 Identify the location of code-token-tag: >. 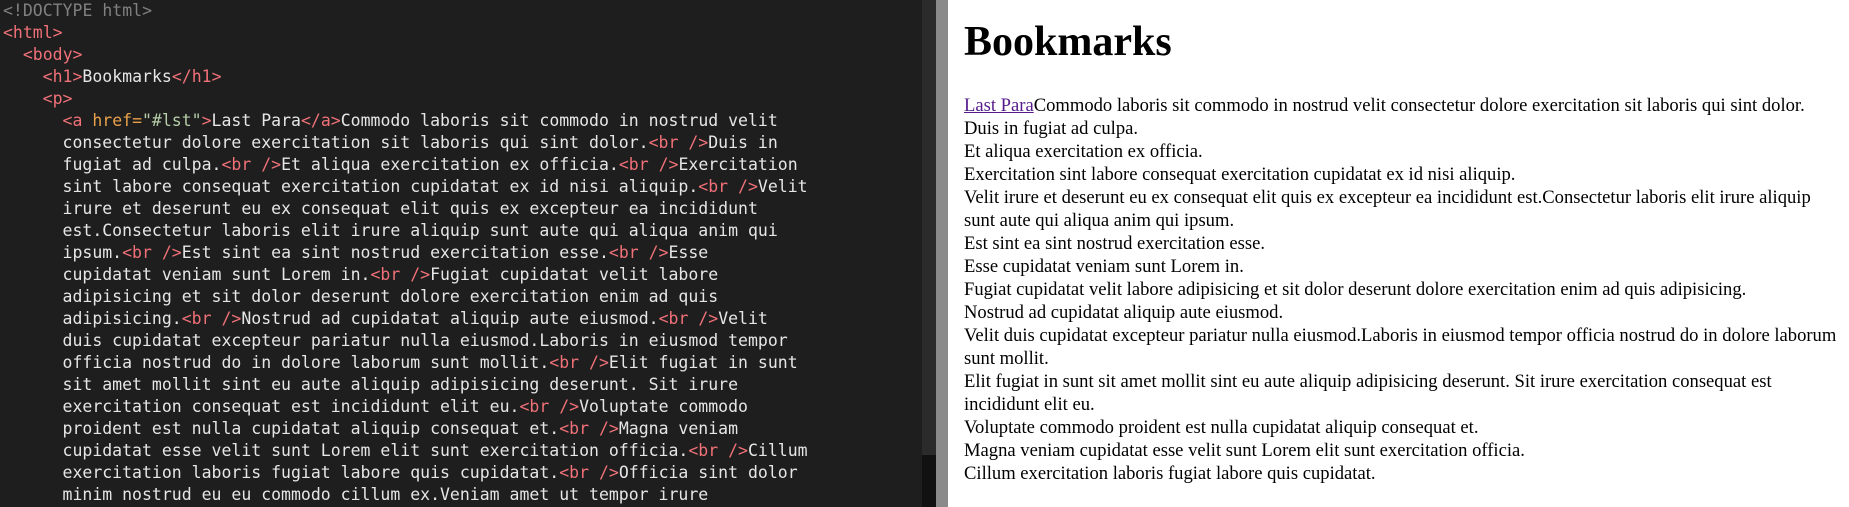
(206, 120).